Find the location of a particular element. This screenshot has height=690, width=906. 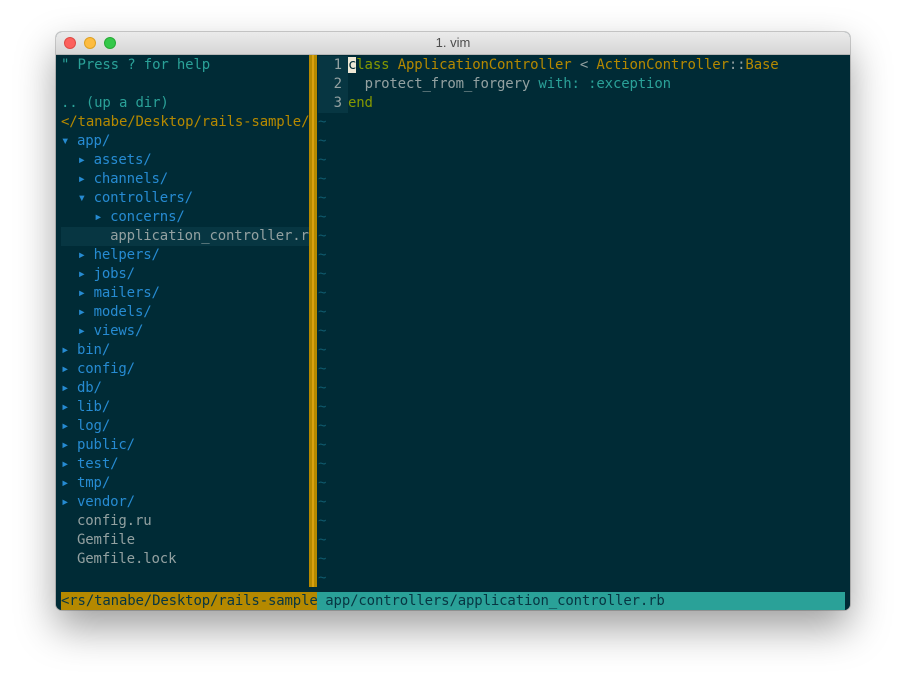

tree-file: Gemfile is located at coordinates (185, 540).